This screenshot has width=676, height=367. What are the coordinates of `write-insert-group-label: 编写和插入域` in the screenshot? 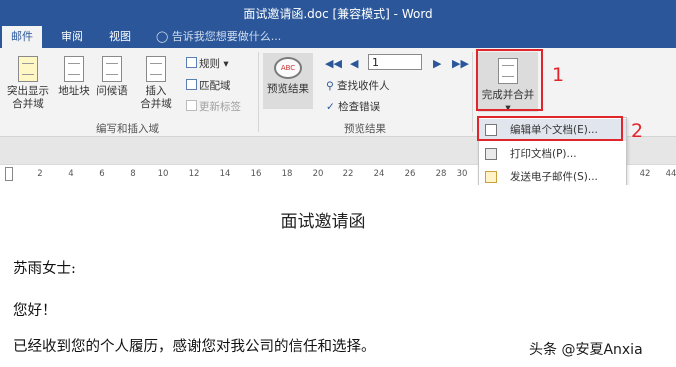 It's located at (127, 129).